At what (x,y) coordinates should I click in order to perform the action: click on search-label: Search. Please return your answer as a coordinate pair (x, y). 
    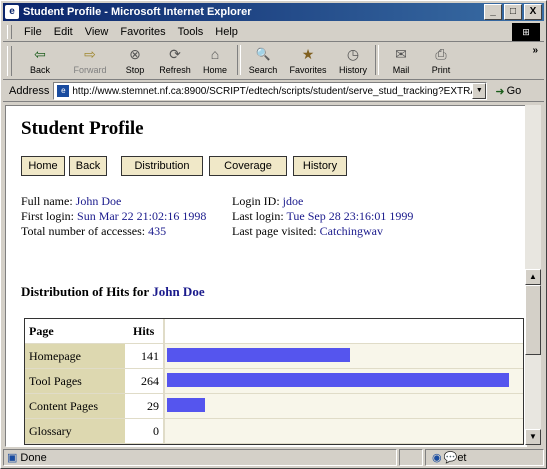
    Looking at the image, I should click on (263, 70).